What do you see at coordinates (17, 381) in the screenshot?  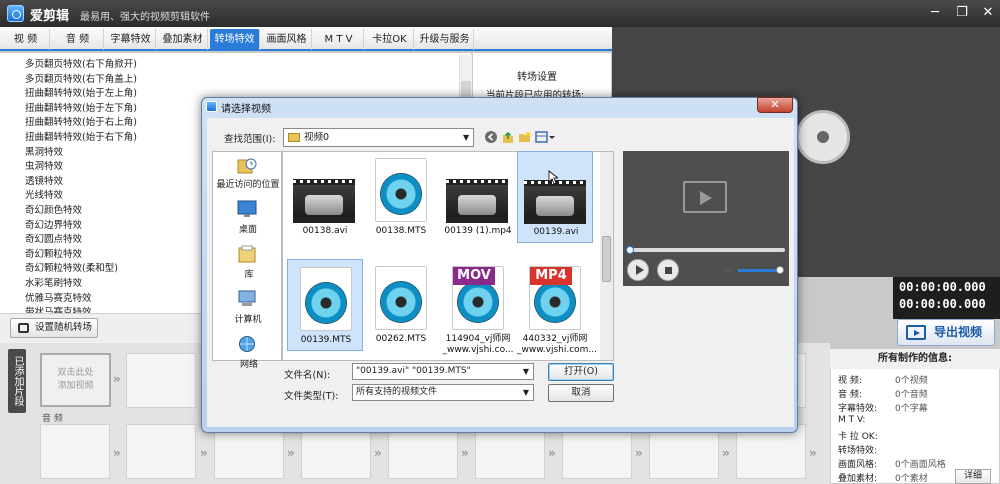 I see `added-clips-tab: 已添加片段` at bounding box center [17, 381].